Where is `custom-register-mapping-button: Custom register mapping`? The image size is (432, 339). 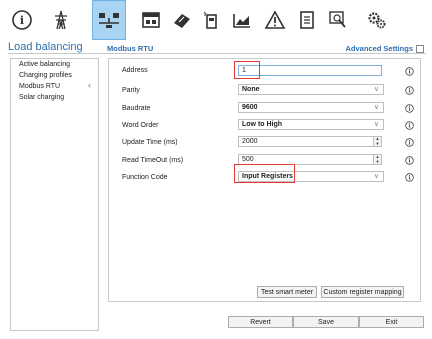
custom-register-mapping-button: Custom register mapping is located at coordinates (362, 292).